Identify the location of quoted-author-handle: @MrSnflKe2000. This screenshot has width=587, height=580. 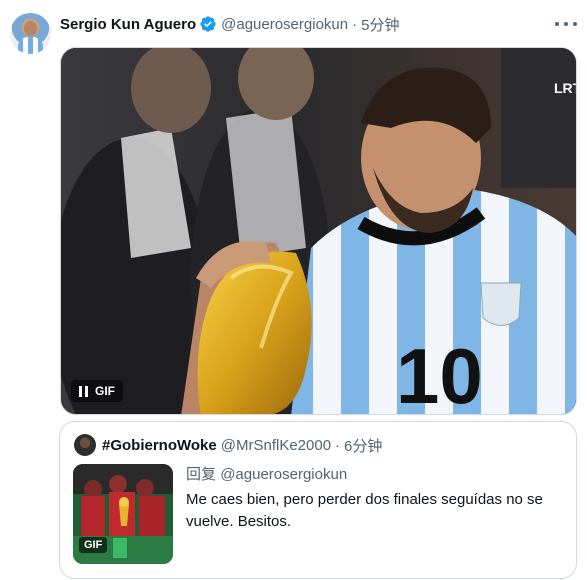
(276, 445).